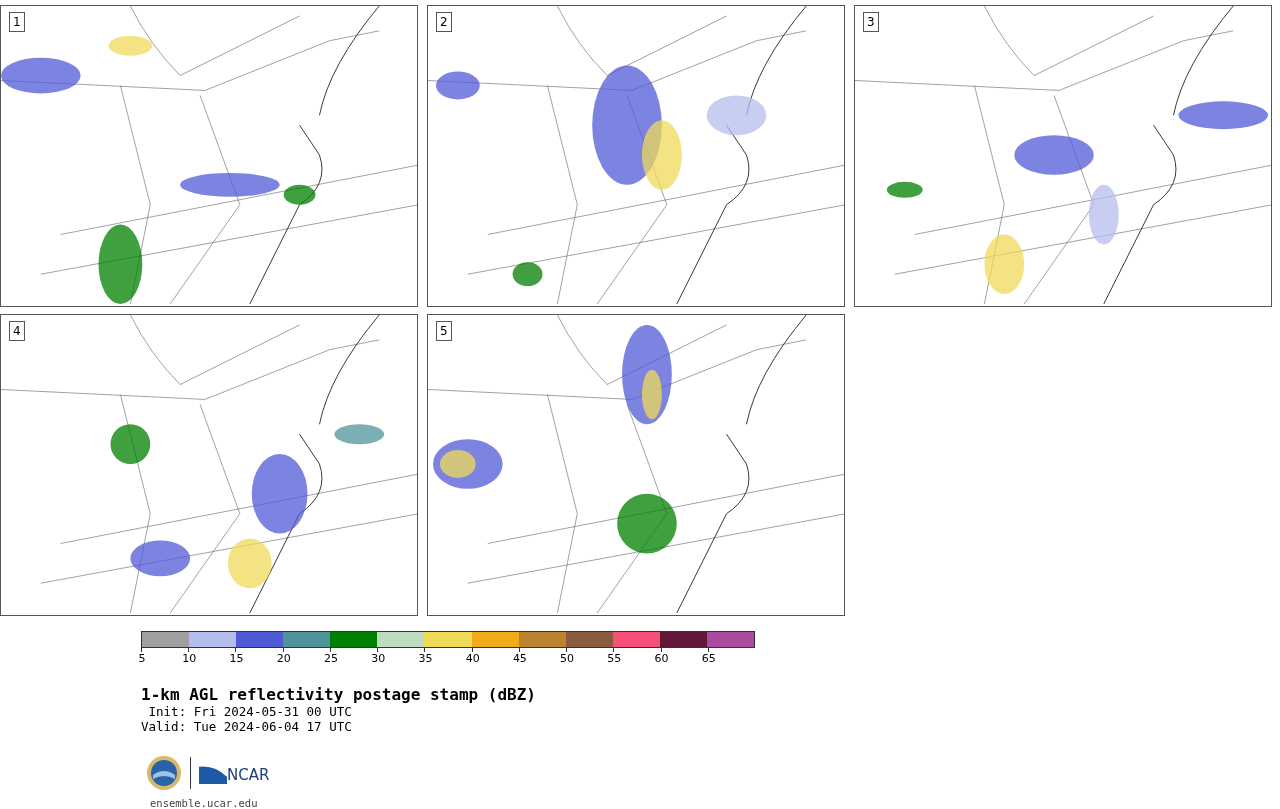  Describe the element at coordinates (871, 22) in the screenshot. I see `panel-number: 3` at that location.